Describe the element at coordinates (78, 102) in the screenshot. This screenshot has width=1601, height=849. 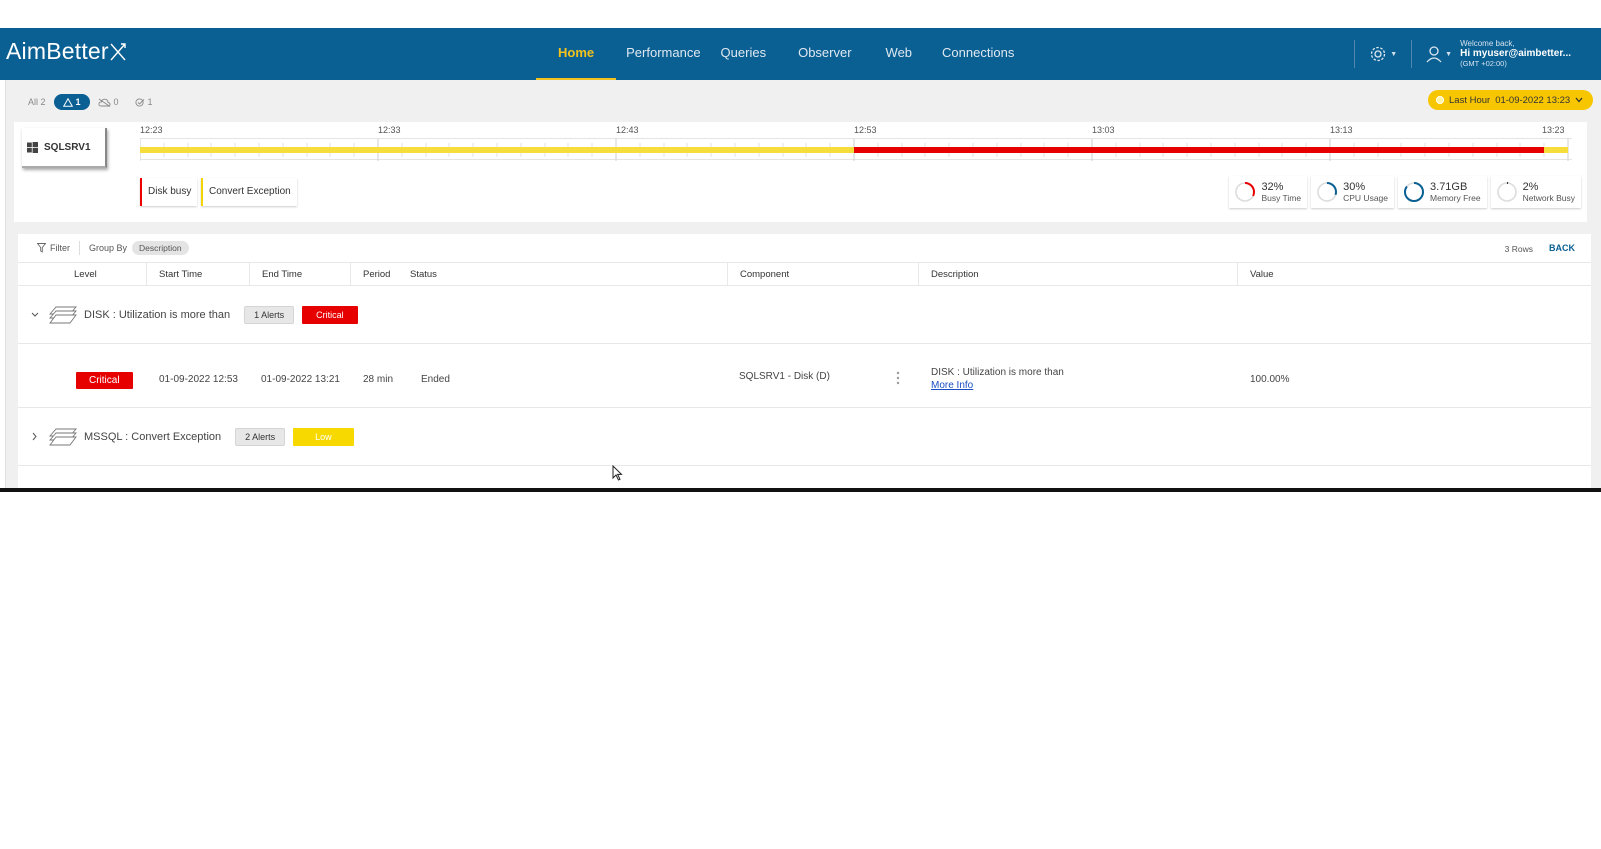
I see `alerts-count: 1` at that location.